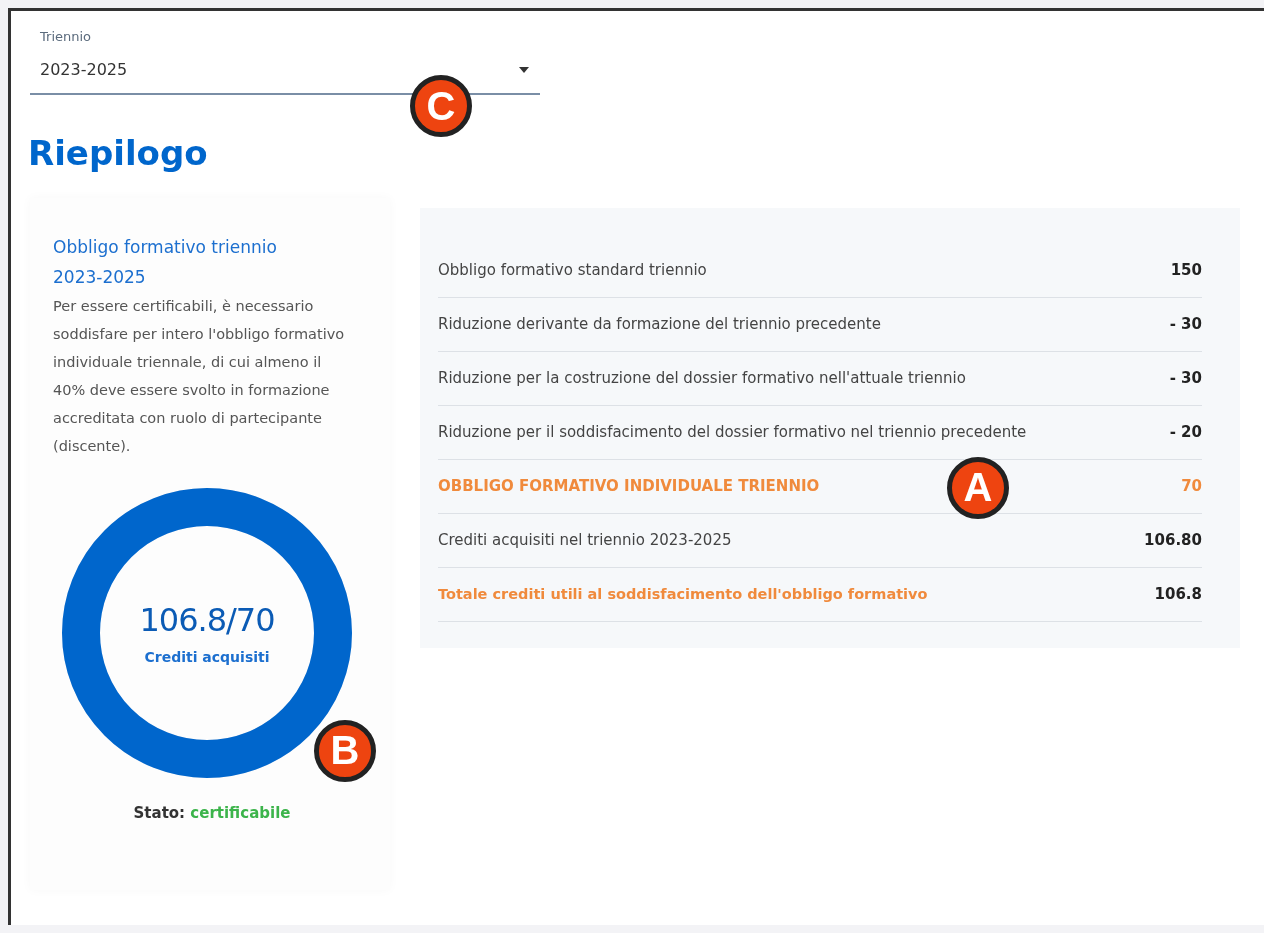 The width and height of the screenshot is (1264, 933). What do you see at coordinates (207, 656) in the screenshot?
I see `credits-caption: Crediti acquisiti` at bounding box center [207, 656].